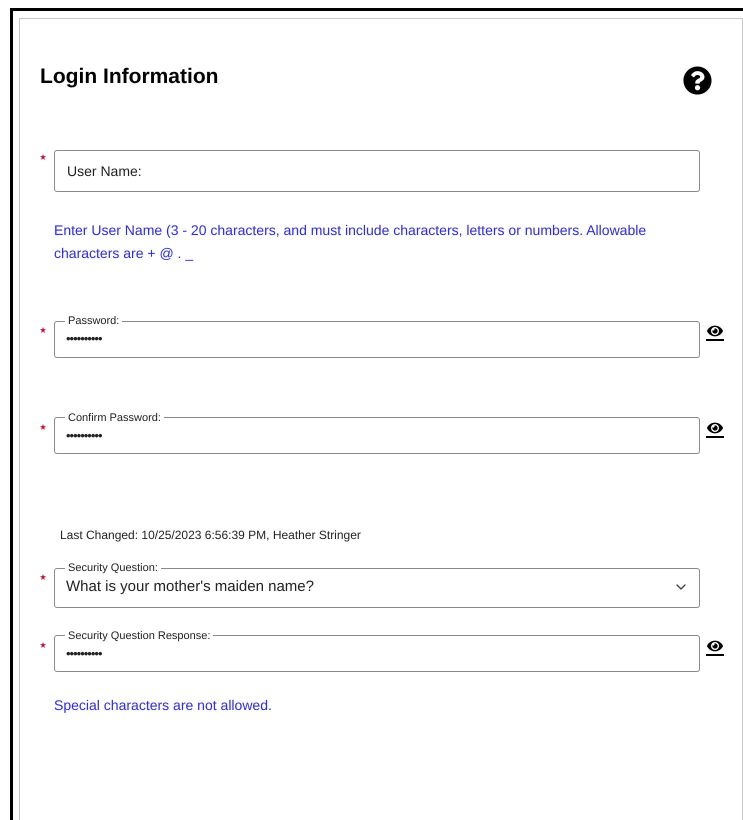 The width and height of the screenshot is (743, 820). Describe the element at coordinates (163, 705) in the screenshot. I see `hint-text: Special characters are not allowed.` at that location.